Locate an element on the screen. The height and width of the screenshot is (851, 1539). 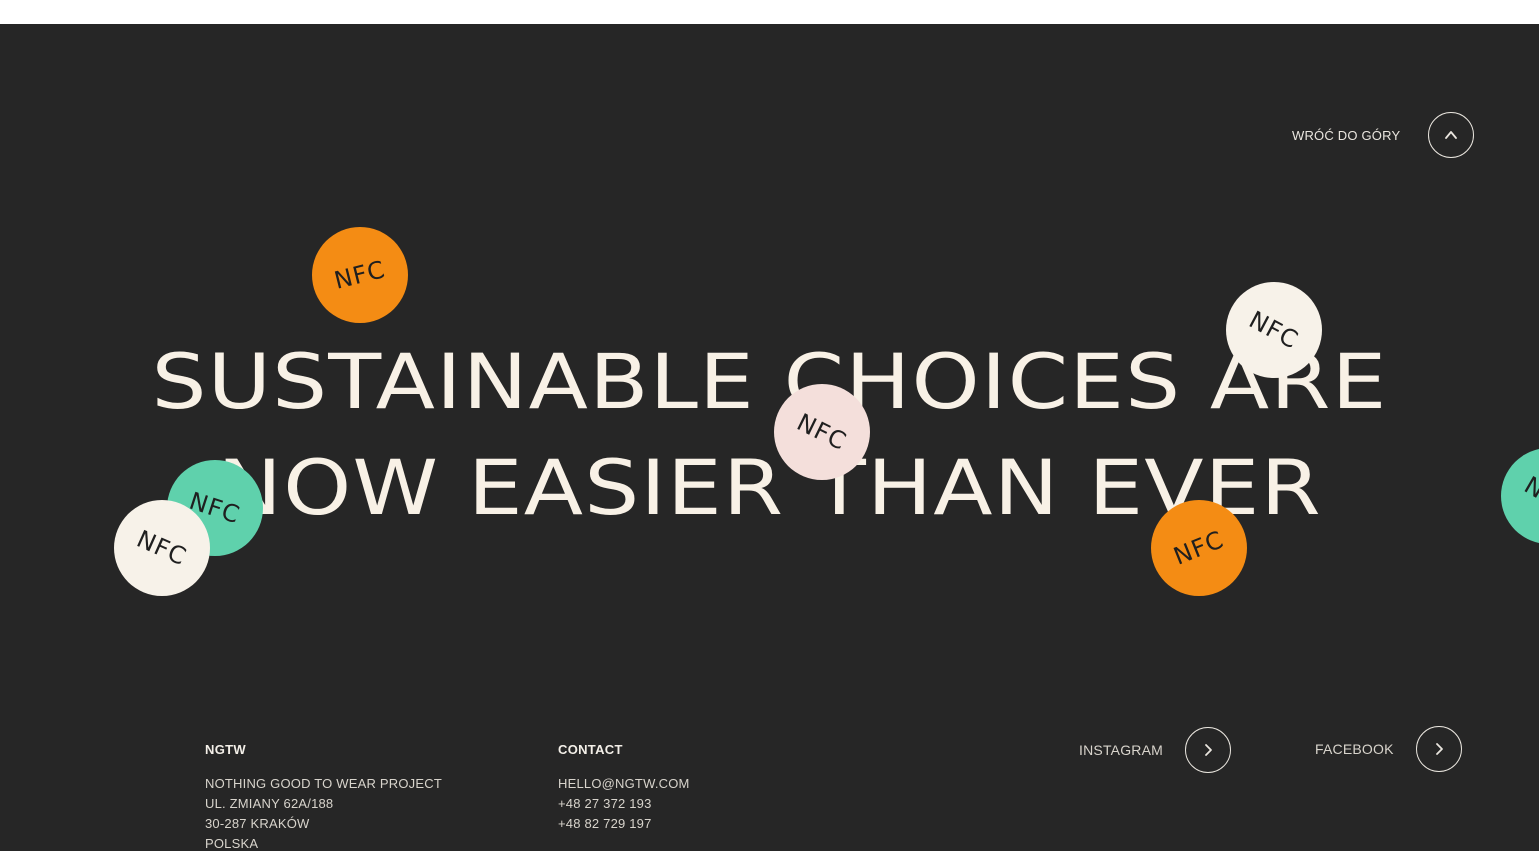
contact-phone-link: +48 82 729 197 is located at coordinates (624, 824).